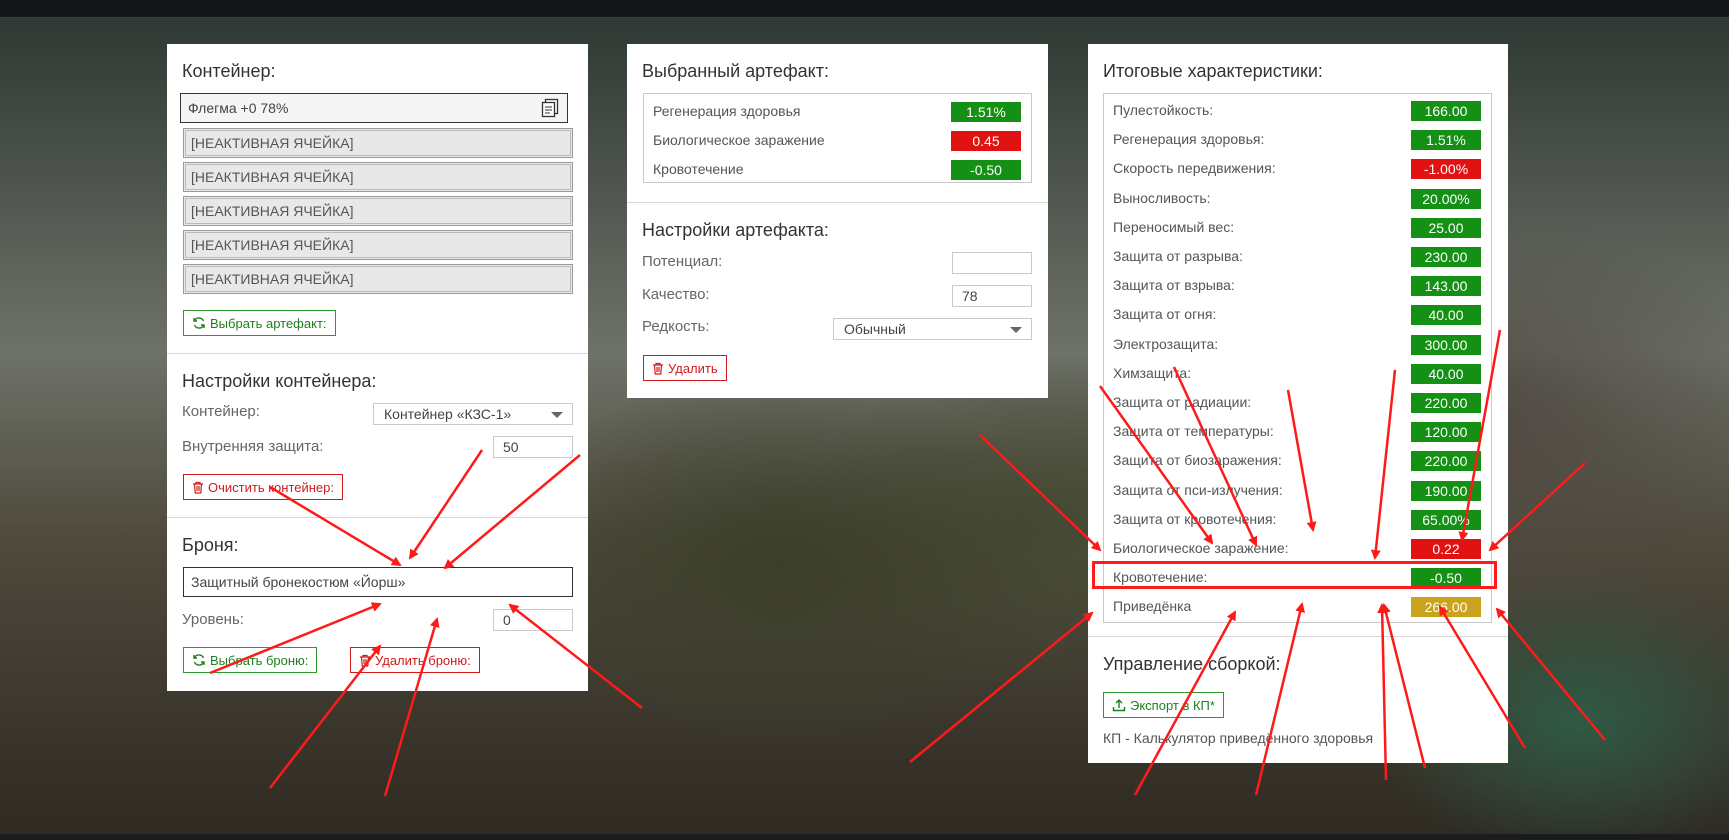 The image size is (1729, 840). I want to click on container-title: Контейнер:, so click(229, 71).